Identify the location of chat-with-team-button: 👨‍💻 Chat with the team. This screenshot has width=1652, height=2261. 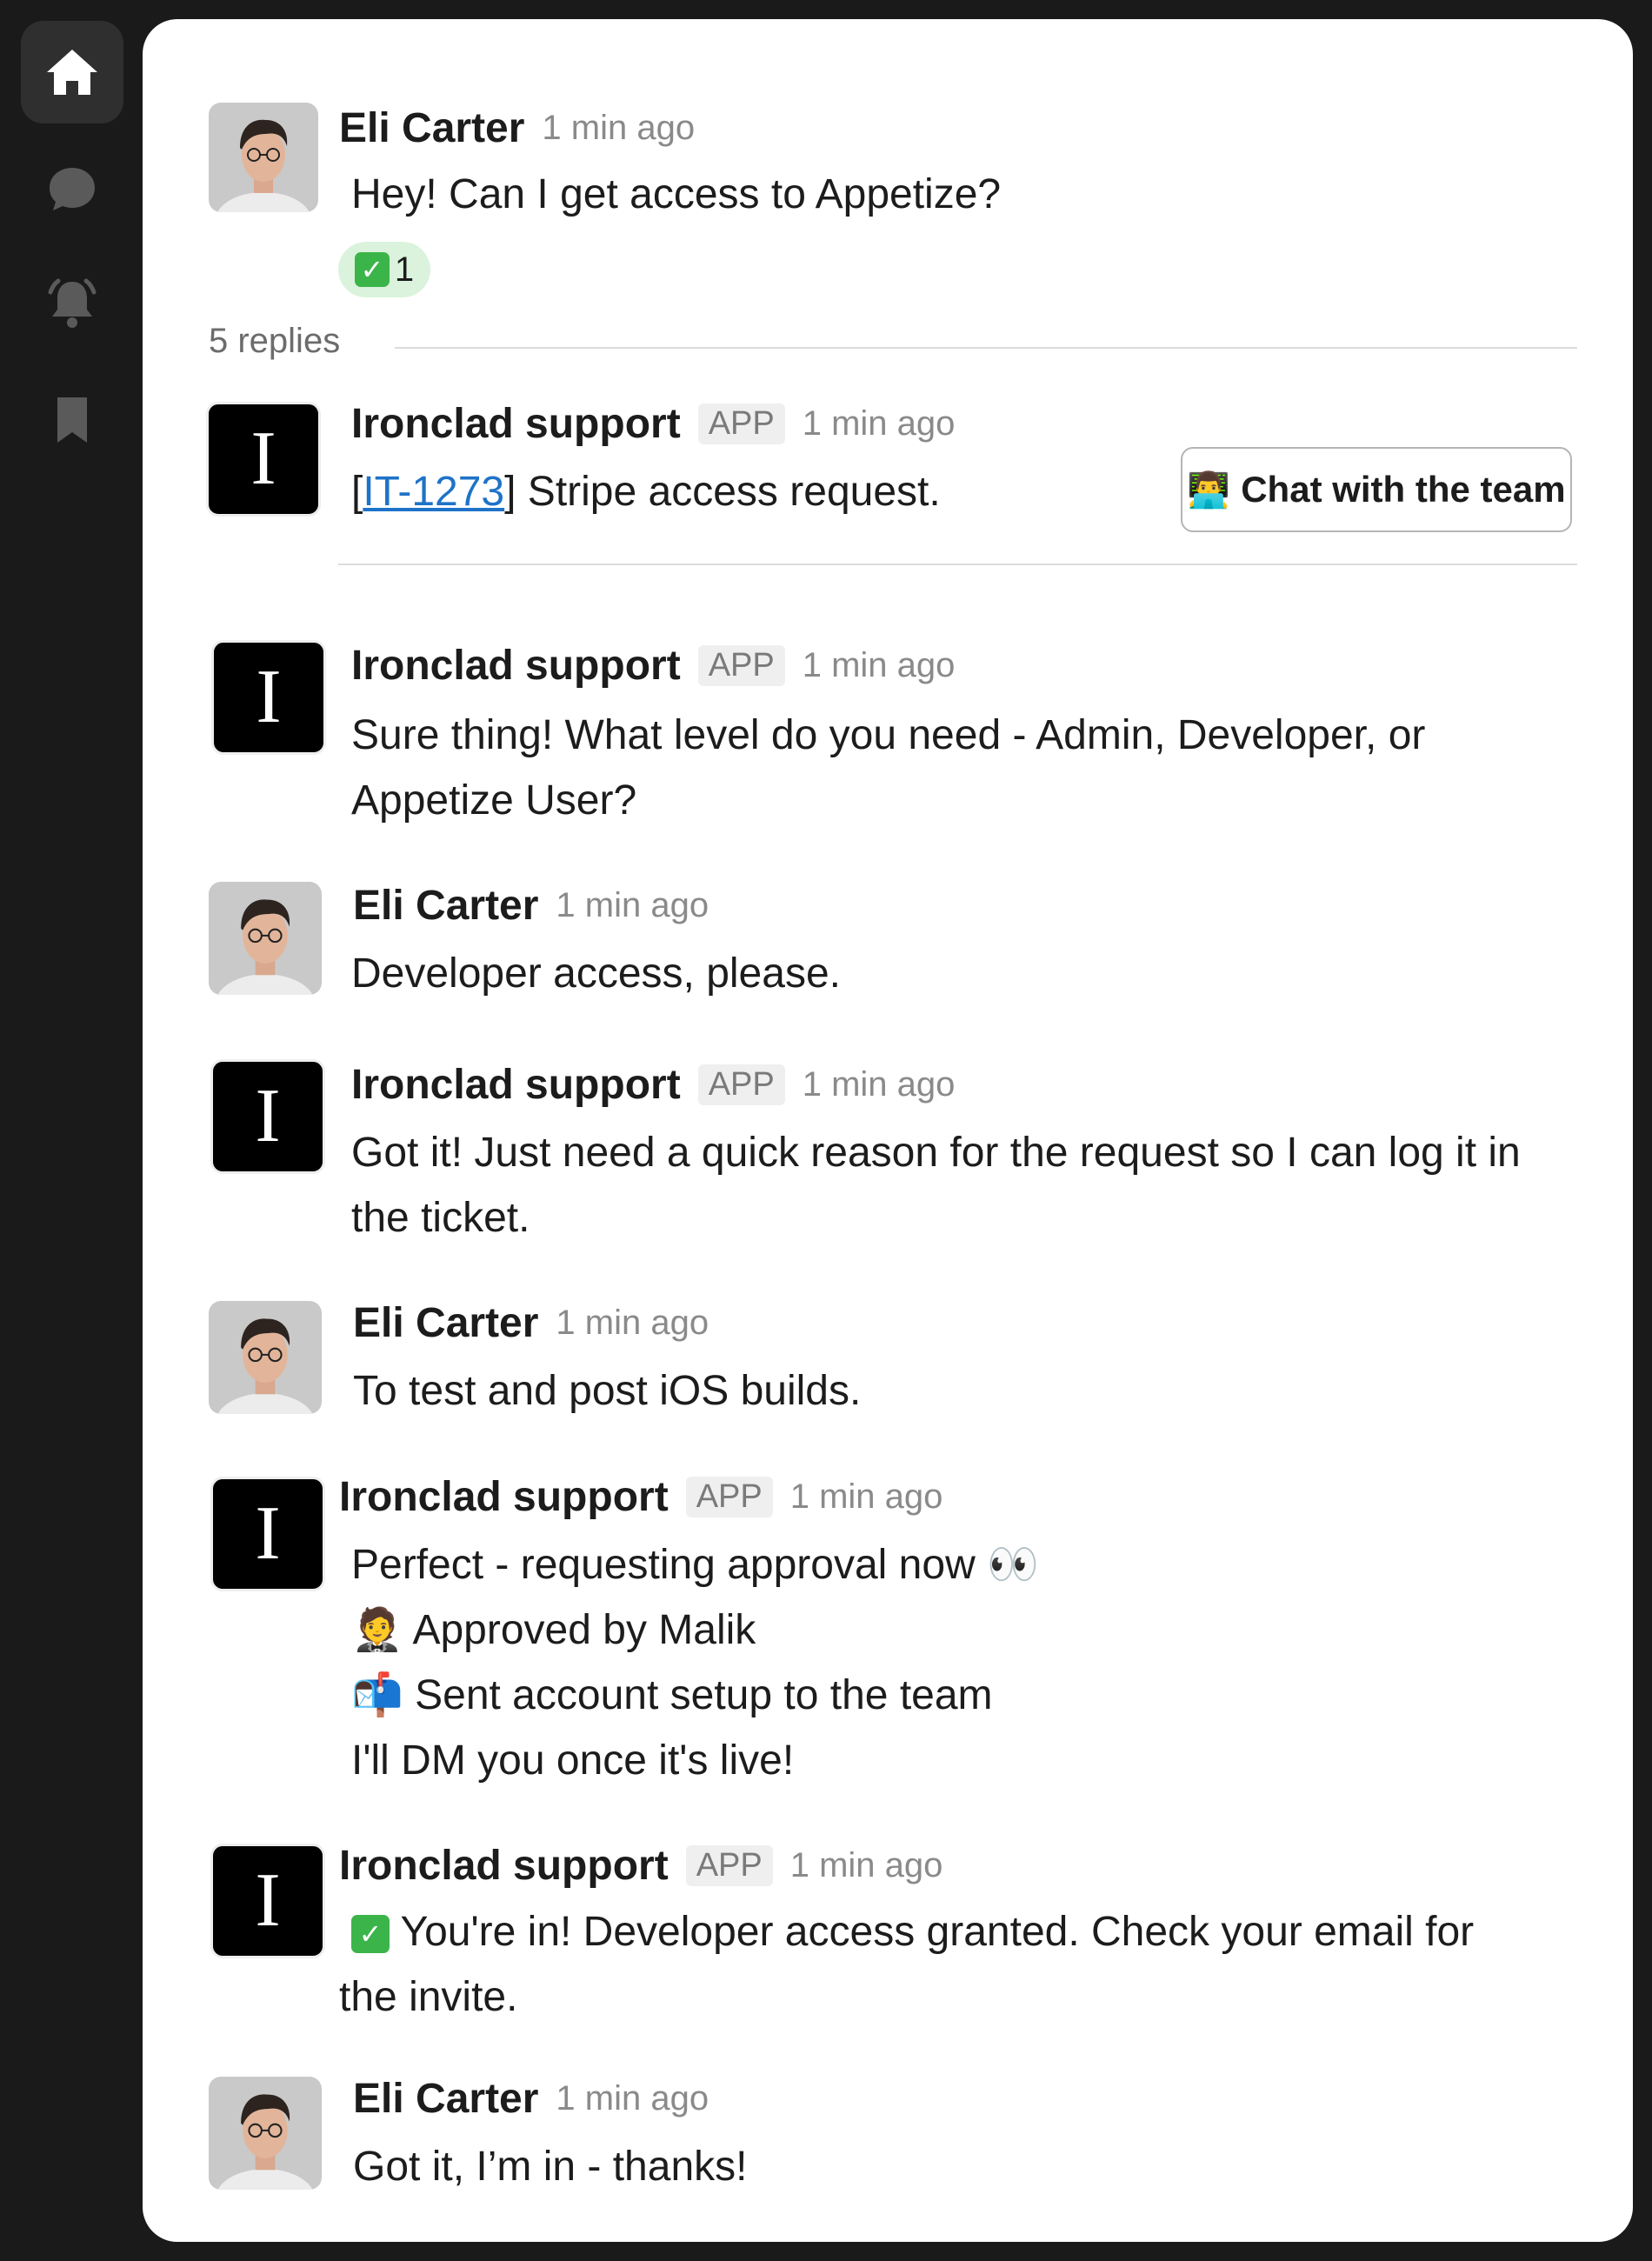
(1376, 489).